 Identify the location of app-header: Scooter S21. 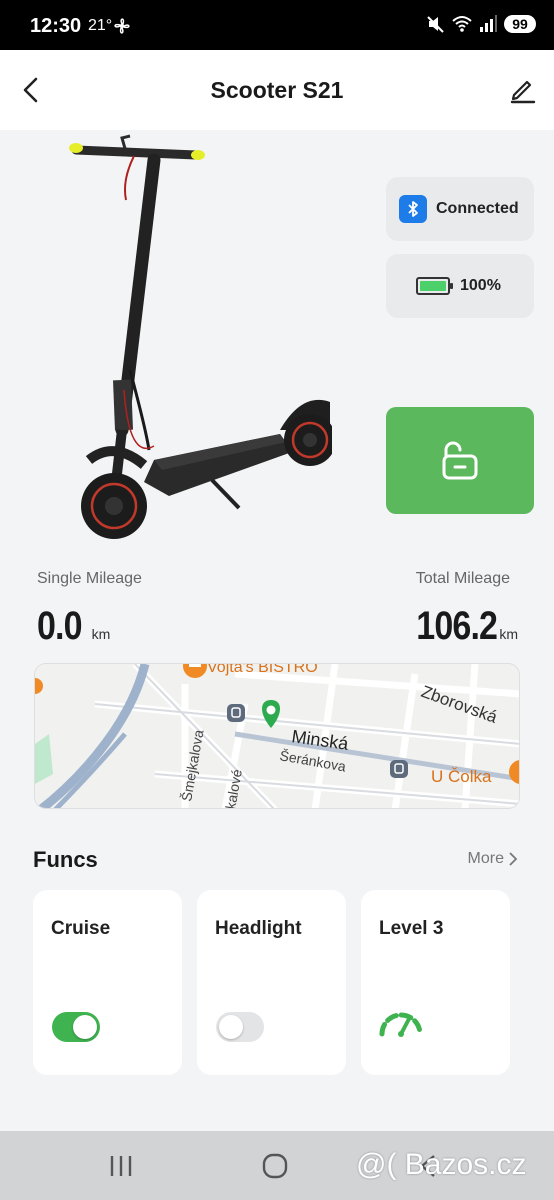
(277, 90).